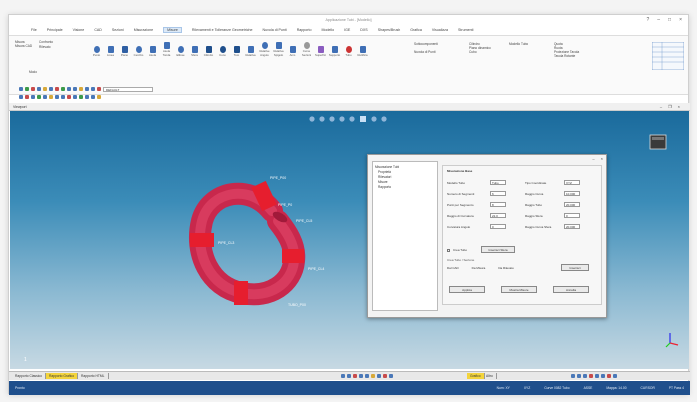 The height and width of the screenshot is (402, 697). What do you see at coordinates (498, 193) in the screenshot?
I see `field-input: 6` at bounding box center [498, 193].